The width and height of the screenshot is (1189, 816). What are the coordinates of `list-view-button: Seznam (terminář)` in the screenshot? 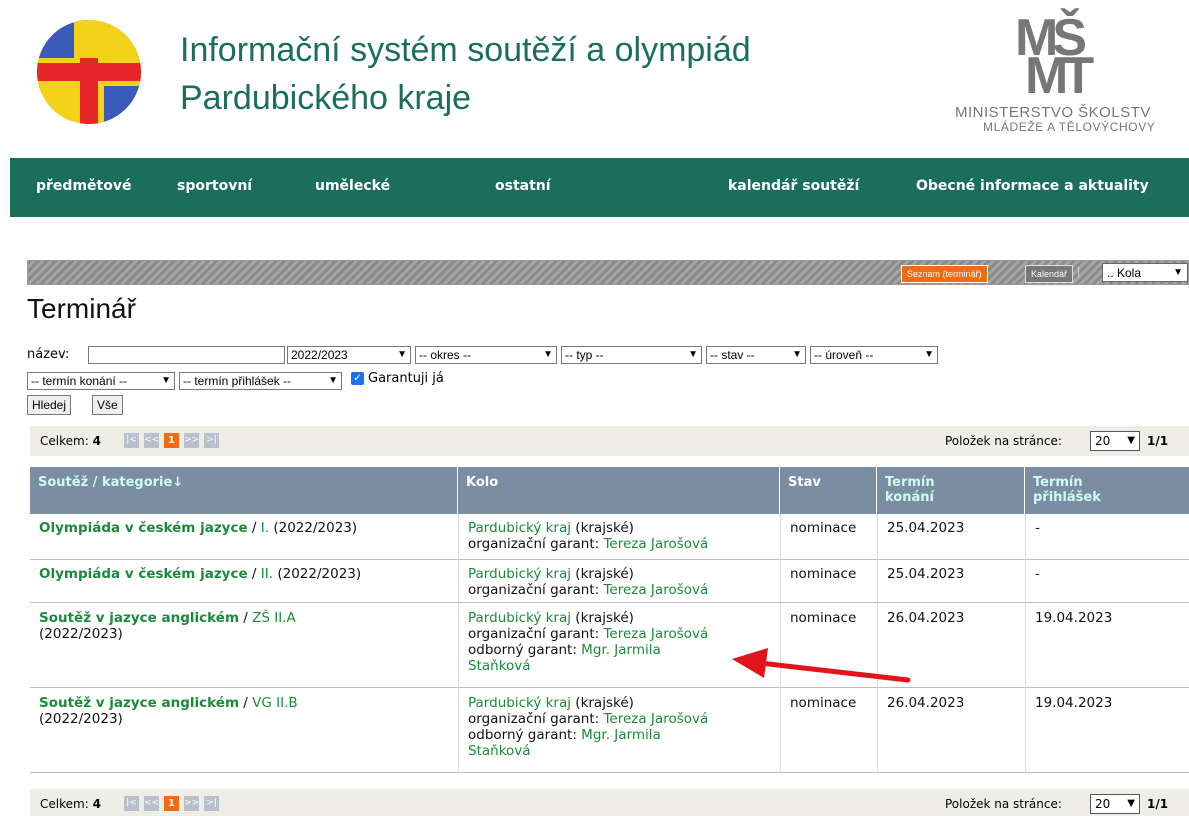 It's located at (944, 274).